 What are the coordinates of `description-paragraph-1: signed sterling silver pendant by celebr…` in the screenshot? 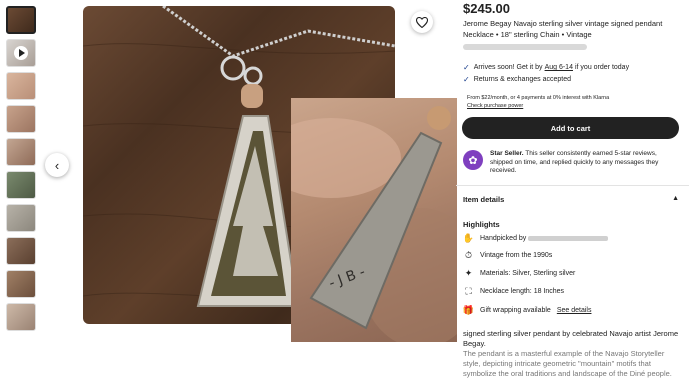 It's located at (571, 338).